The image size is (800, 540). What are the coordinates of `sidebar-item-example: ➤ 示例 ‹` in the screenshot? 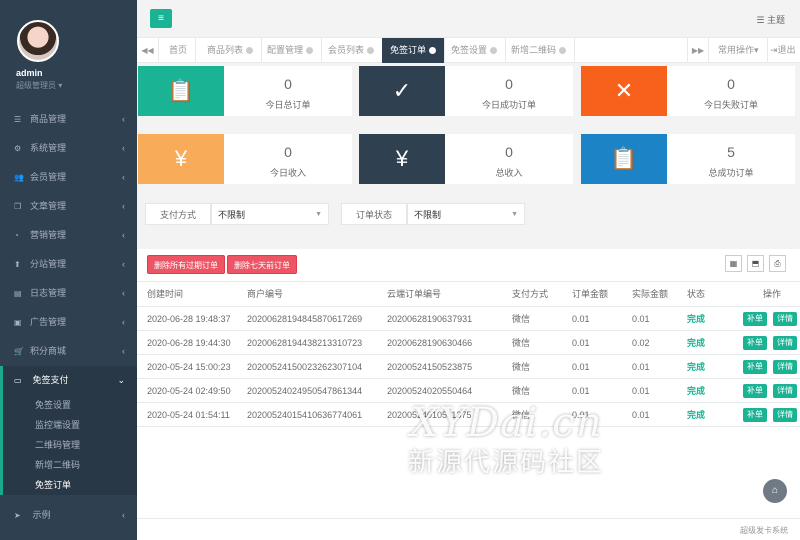 It's located at (68, 515).